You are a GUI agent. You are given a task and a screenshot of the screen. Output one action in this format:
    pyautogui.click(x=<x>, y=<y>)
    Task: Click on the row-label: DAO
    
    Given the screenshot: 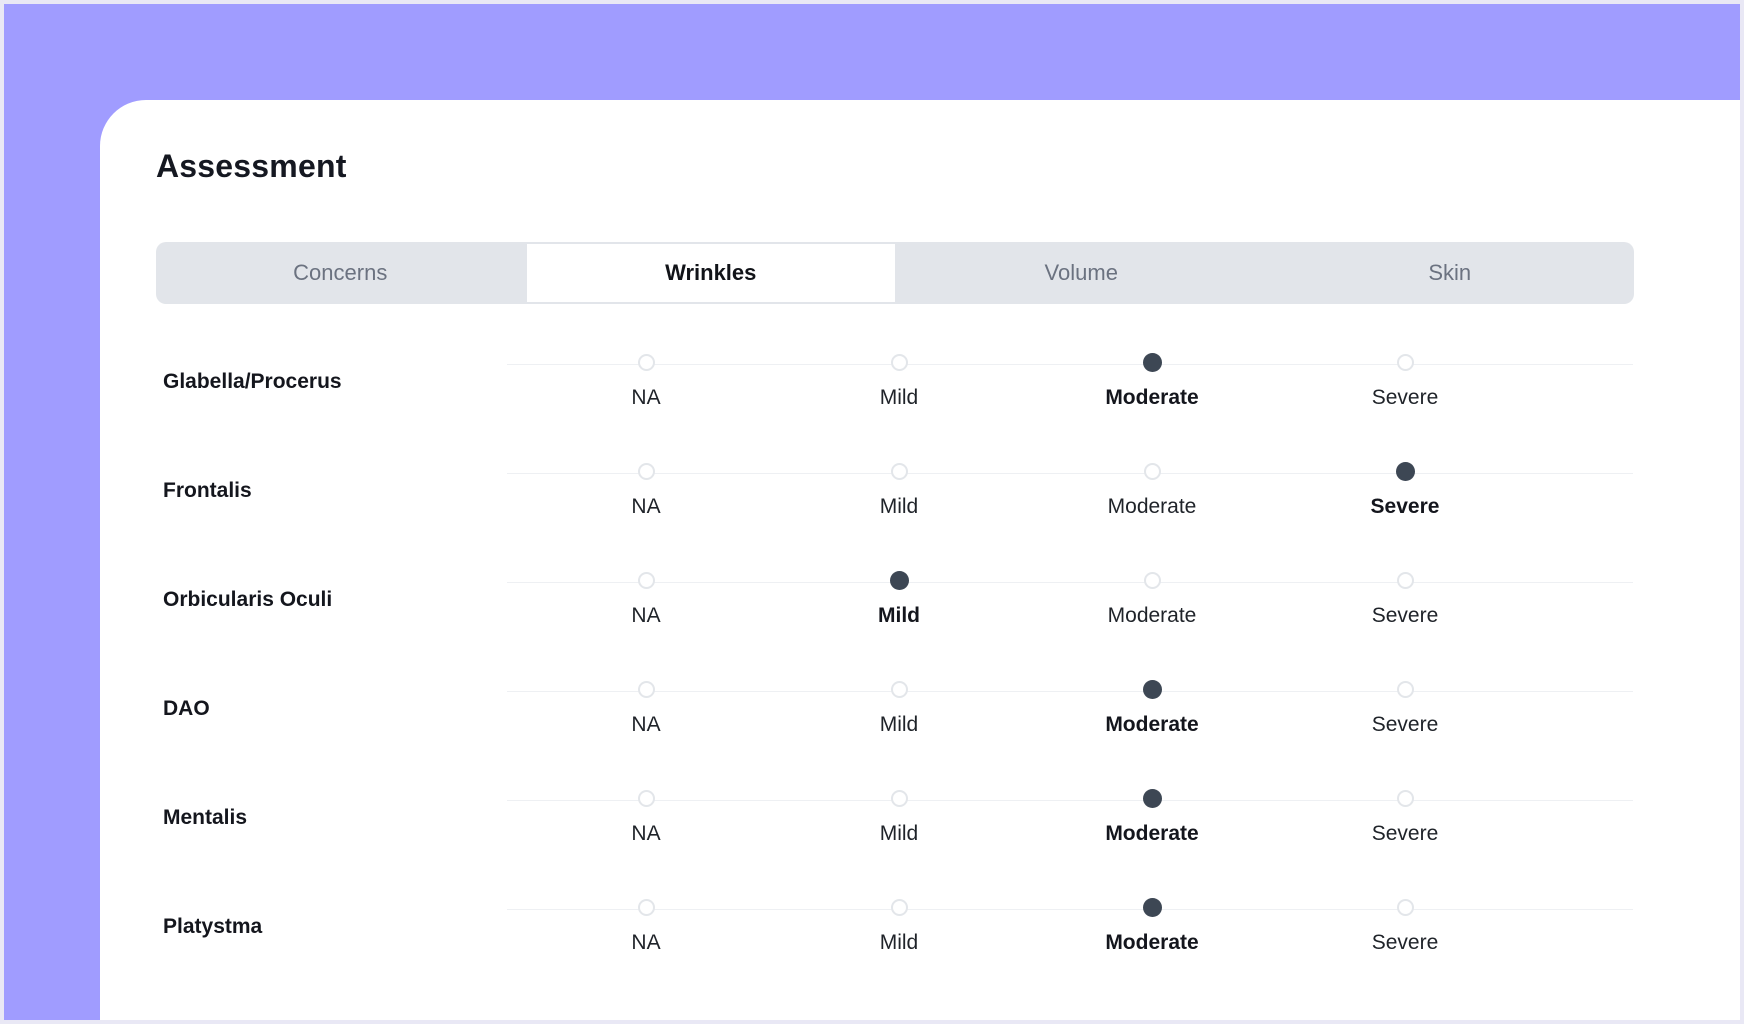 What is the action you would take?
    pyautogui.click(x=186, y=708)
    